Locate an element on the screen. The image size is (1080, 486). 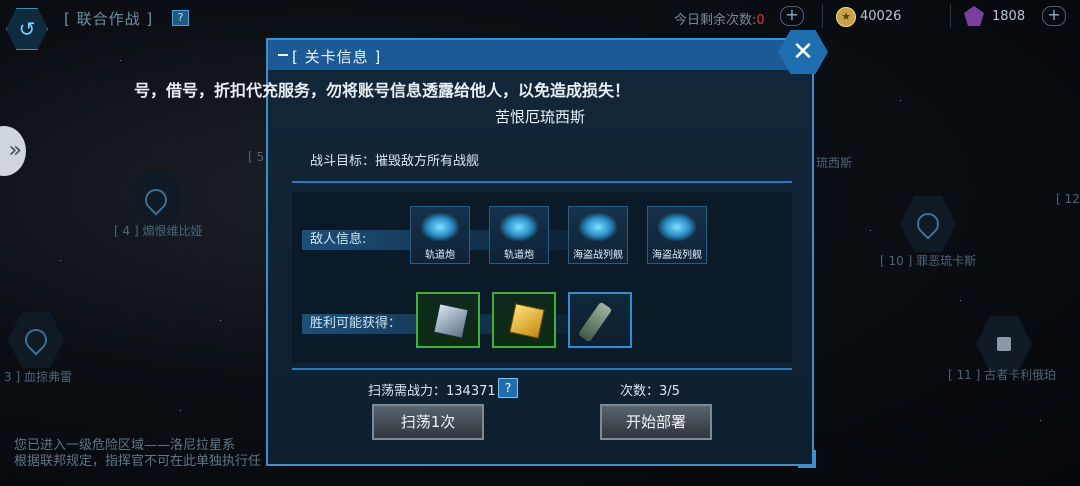
gem-icon is located at coordinates (974, 16).